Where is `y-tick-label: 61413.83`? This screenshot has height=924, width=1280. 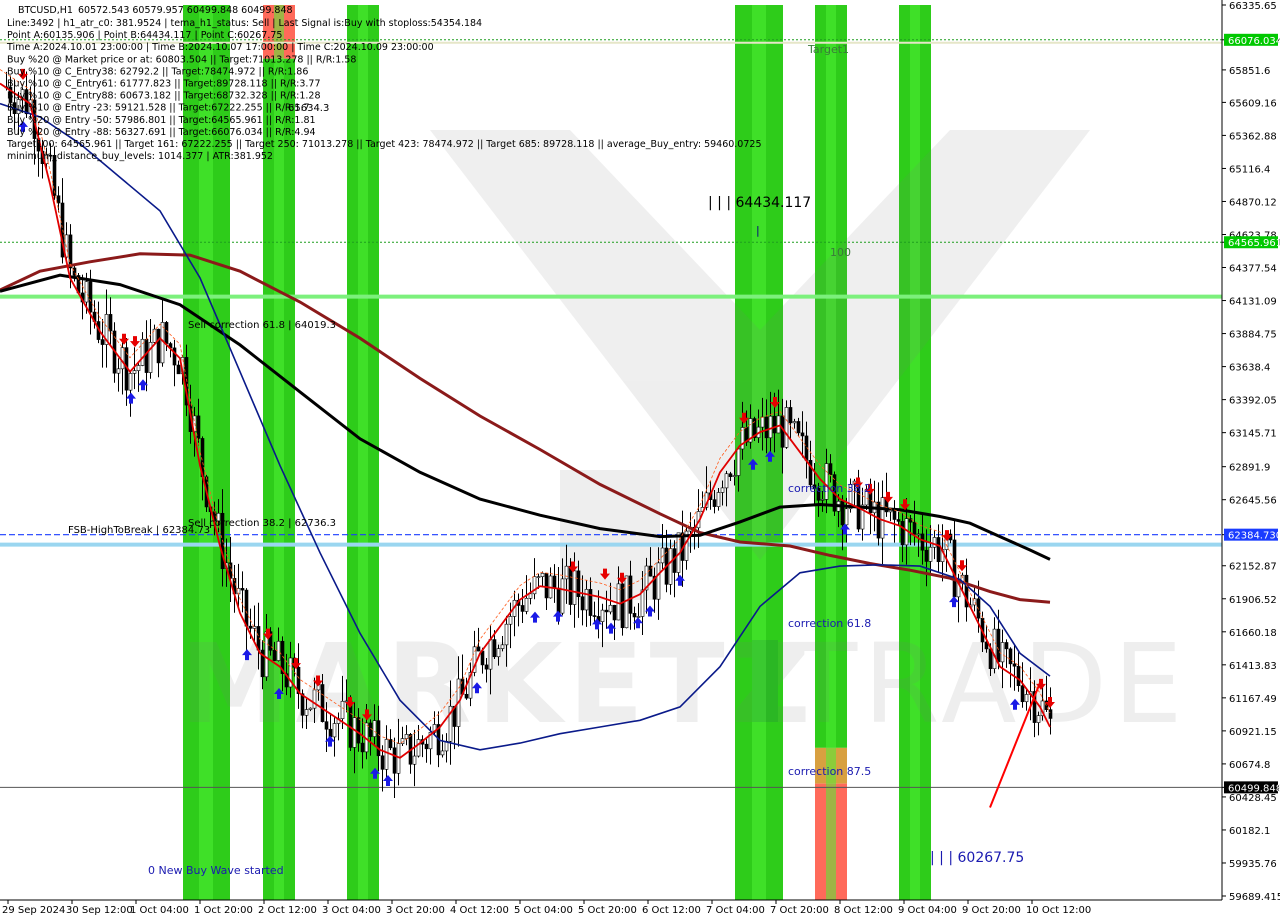
y-tick-label: 61413.83 is located at coordinates (1253, 666).